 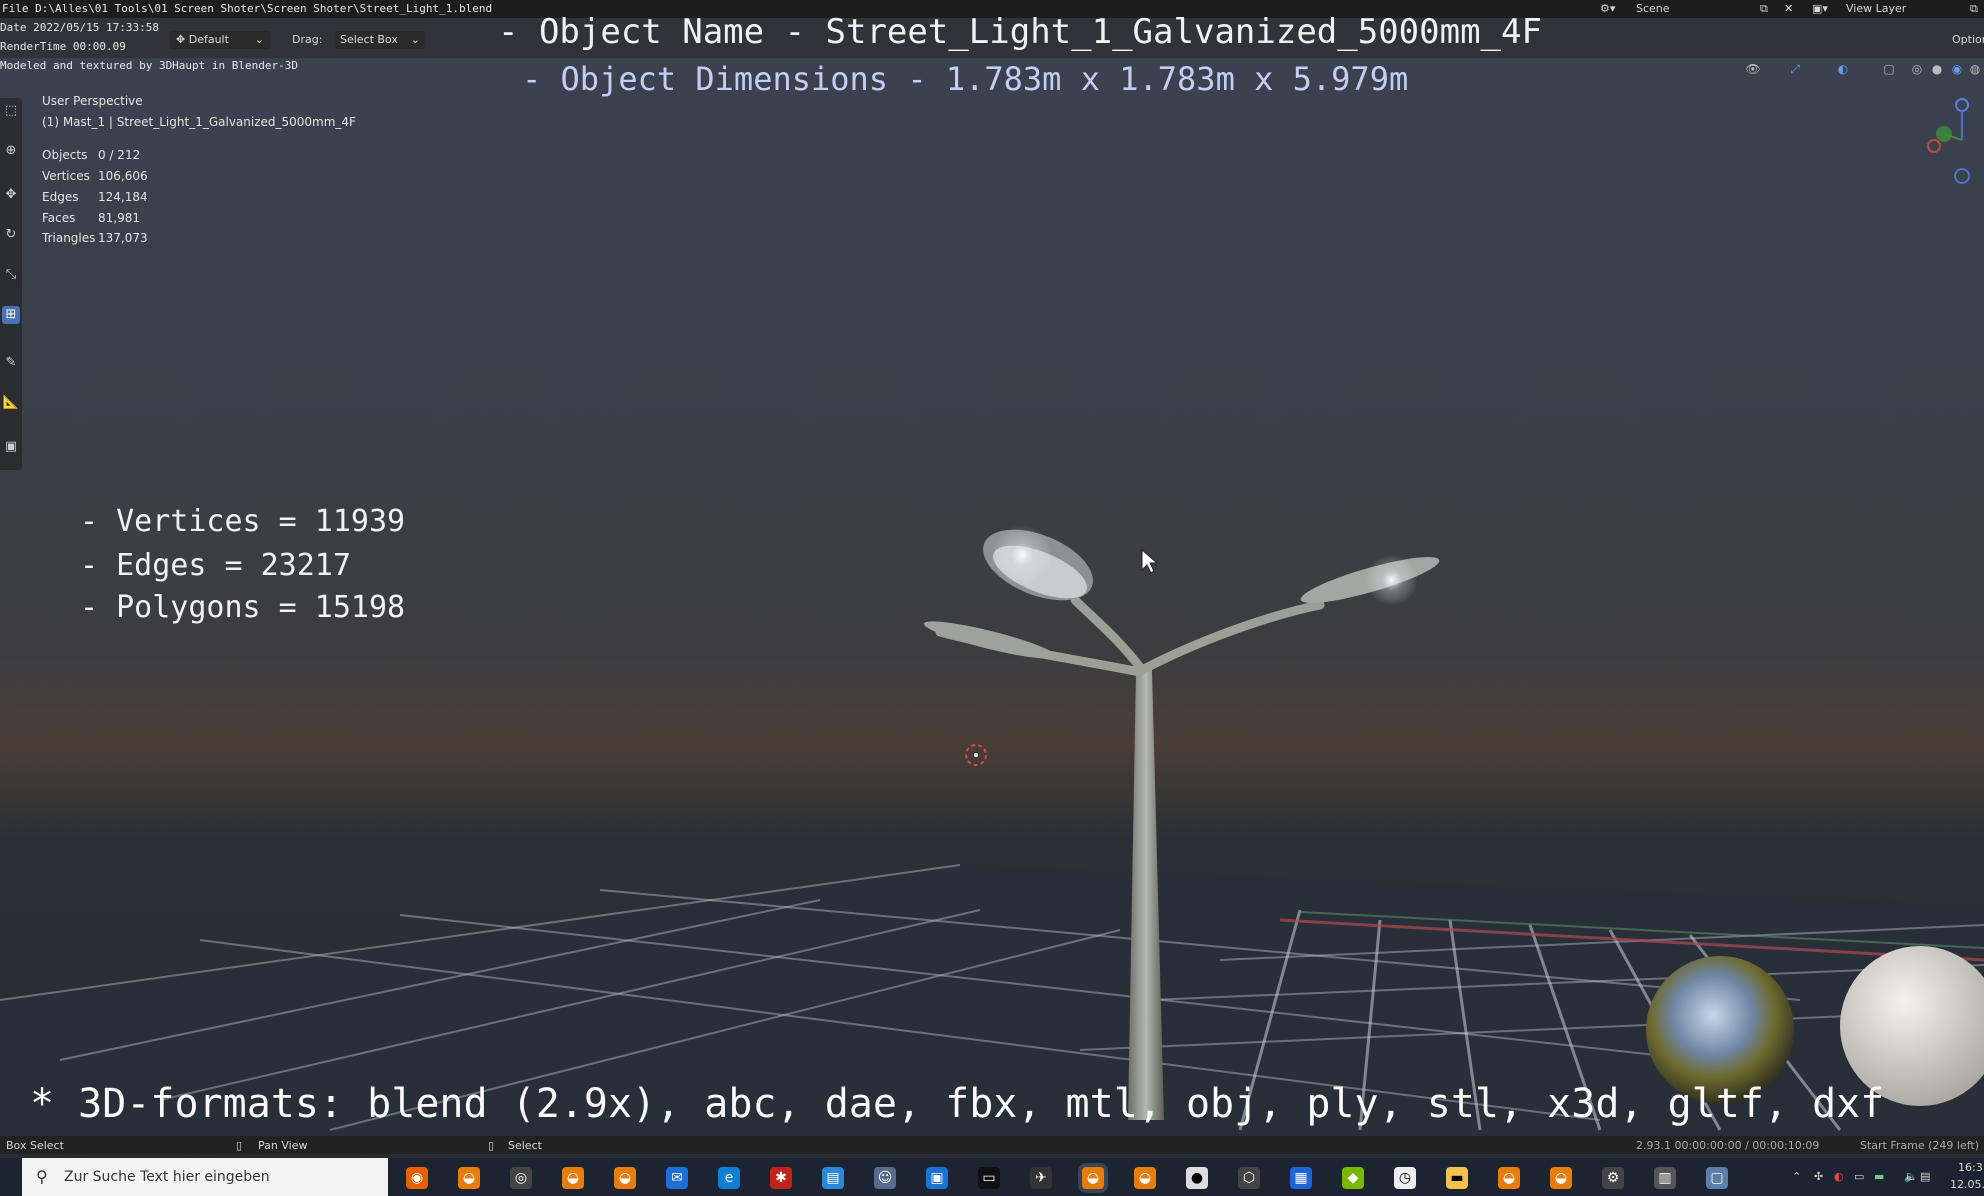 I want to click on stat-label: Objects, so click(x=65, y=155).